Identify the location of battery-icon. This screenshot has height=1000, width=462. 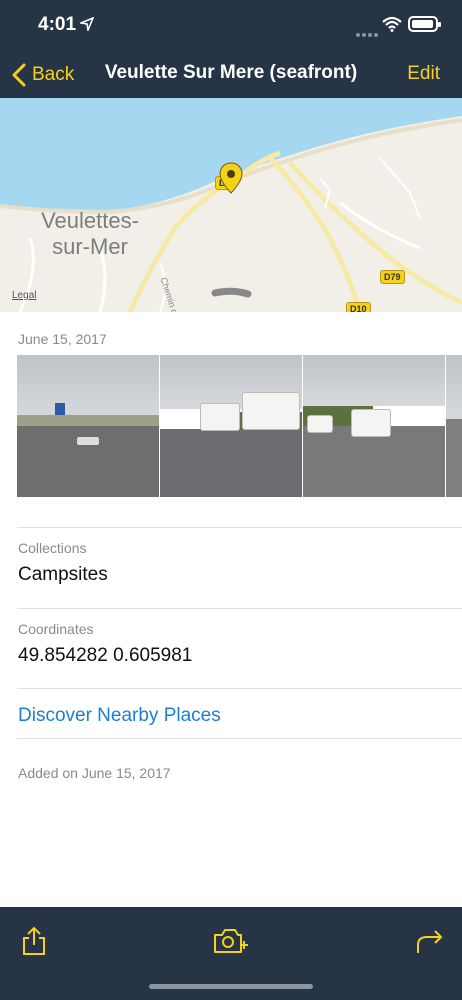
(424, 24).